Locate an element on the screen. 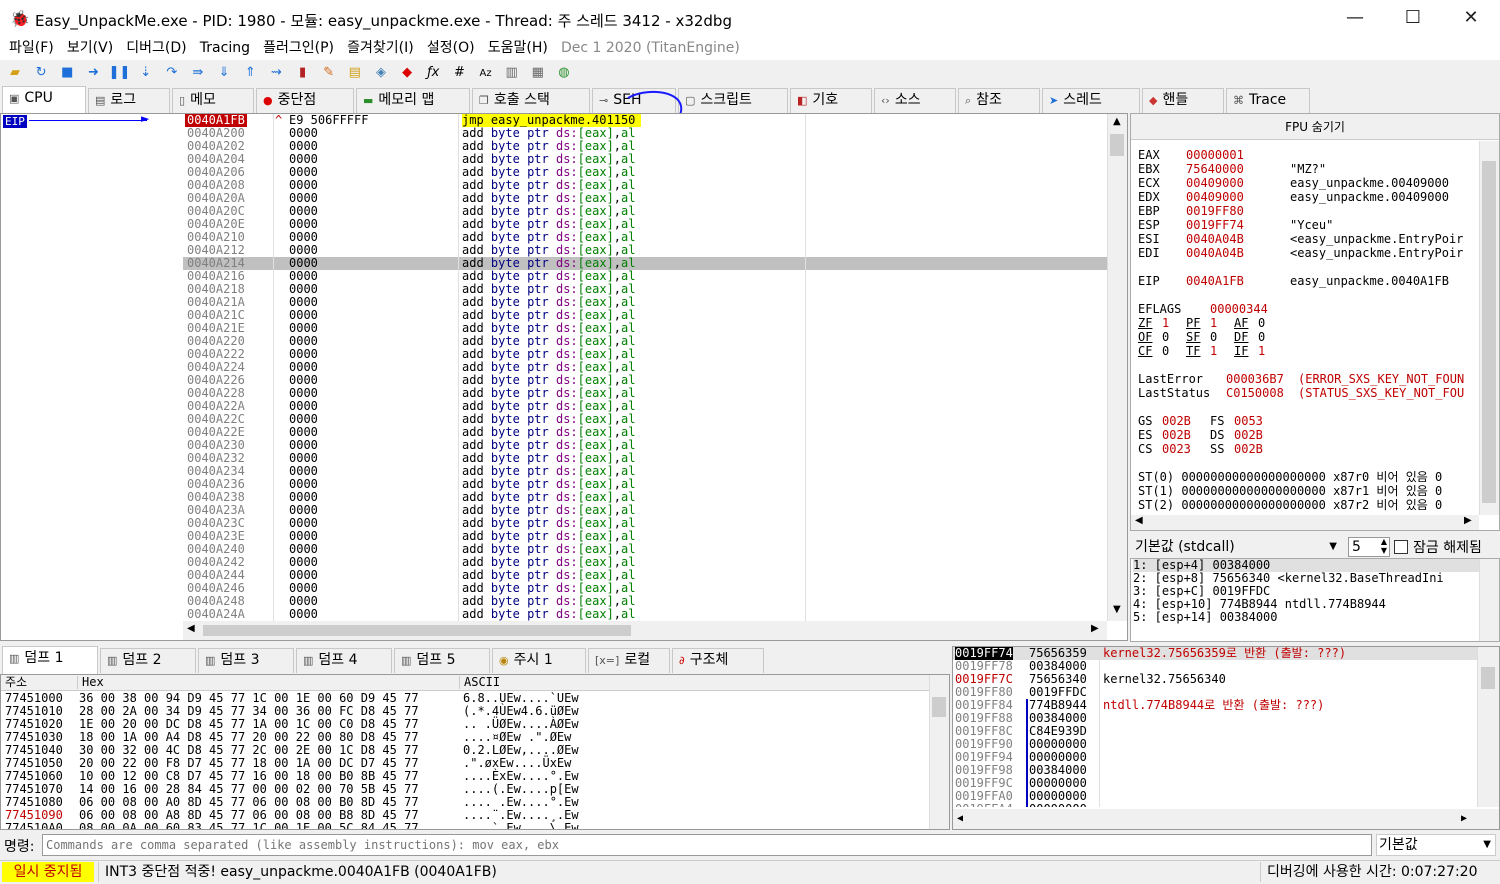 This screenshot has height=884, width=1500. tab-script: ▢ 스크립트 is located at coordinates (733, 100).